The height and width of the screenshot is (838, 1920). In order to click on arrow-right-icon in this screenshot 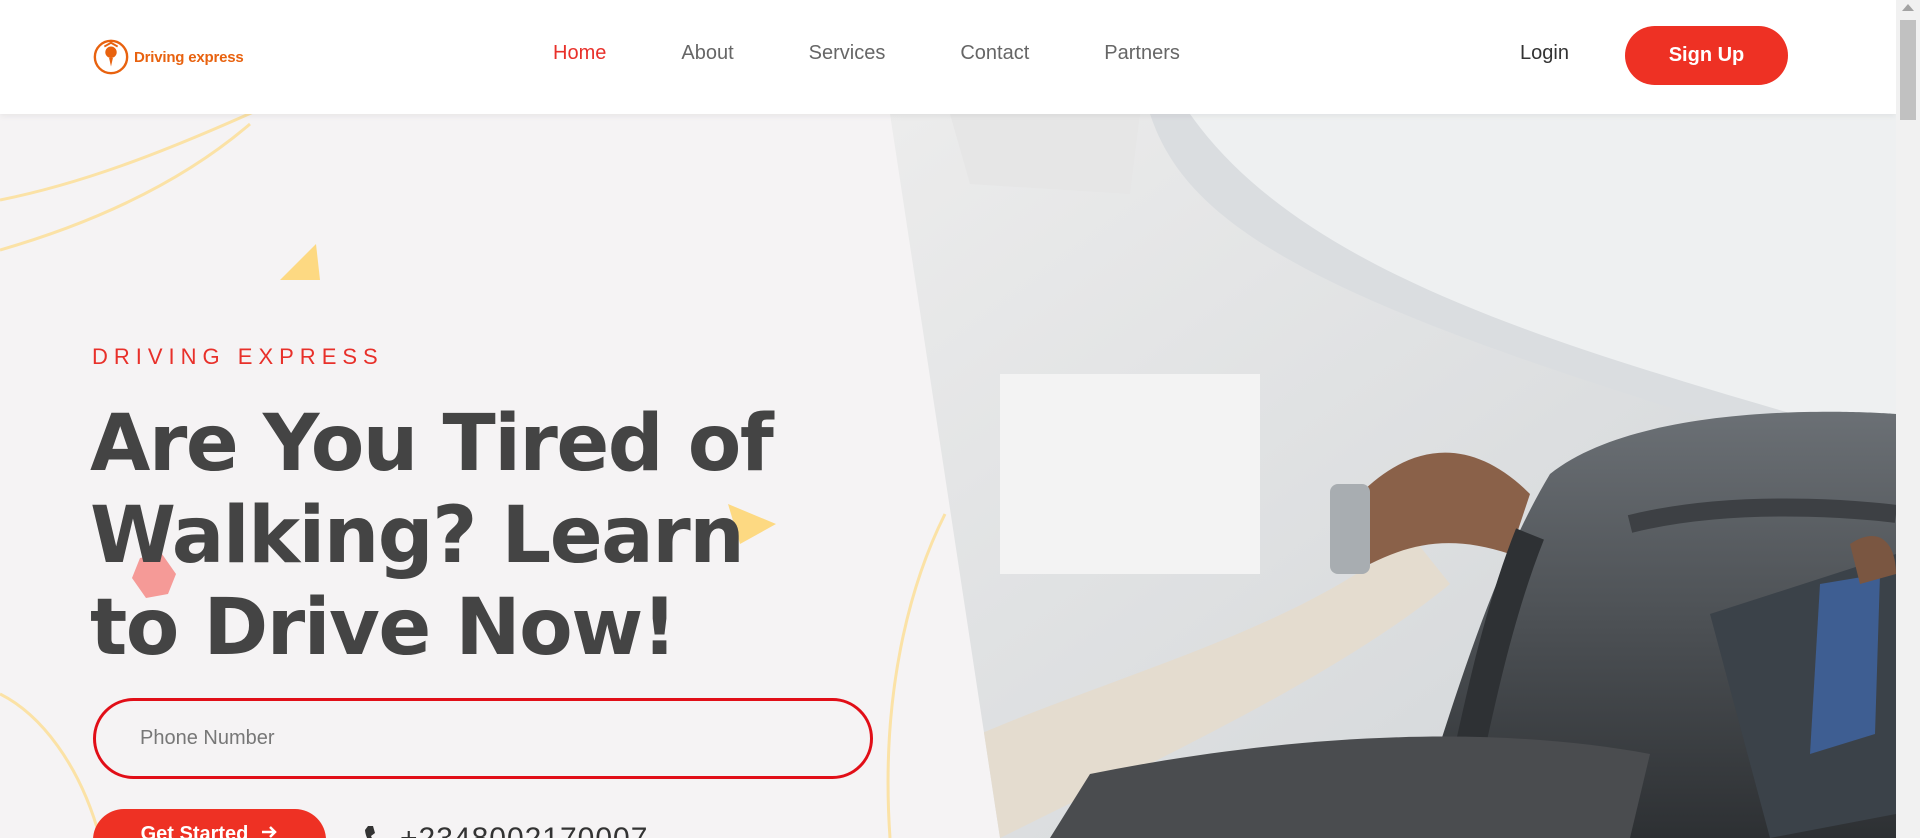, I will do `click(270, 832)`.